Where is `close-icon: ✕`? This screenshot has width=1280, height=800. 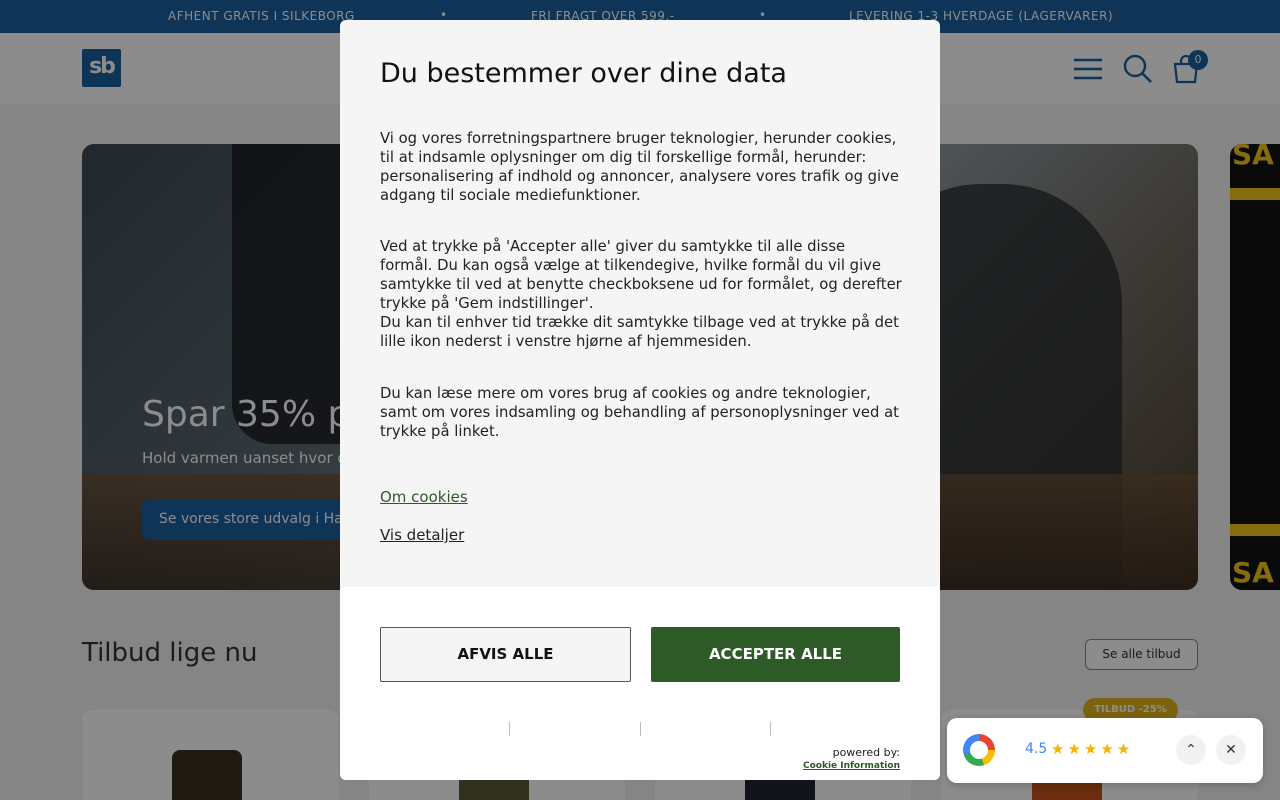 close-icon: ✕ is located at coordinates (1231, 750).